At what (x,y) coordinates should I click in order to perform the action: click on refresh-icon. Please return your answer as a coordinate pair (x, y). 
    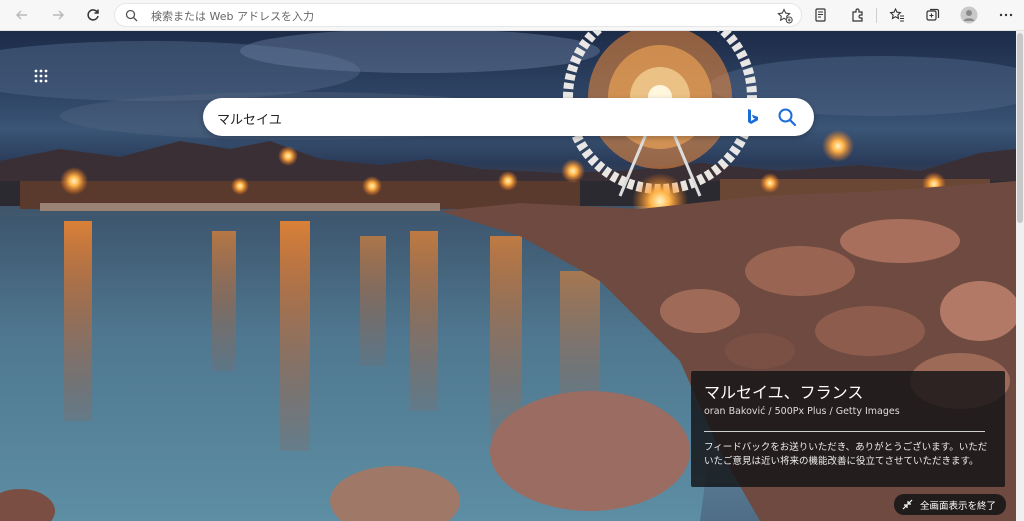
    Looking at the image, I should click on (93, 15).